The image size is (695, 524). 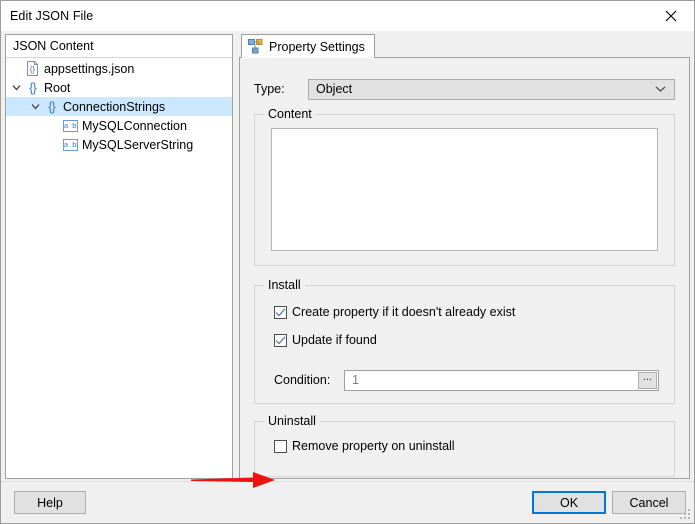 I want to click on tree-item-mysqlserverstring: a b MySQLServerString, so click(x=119, y=144).